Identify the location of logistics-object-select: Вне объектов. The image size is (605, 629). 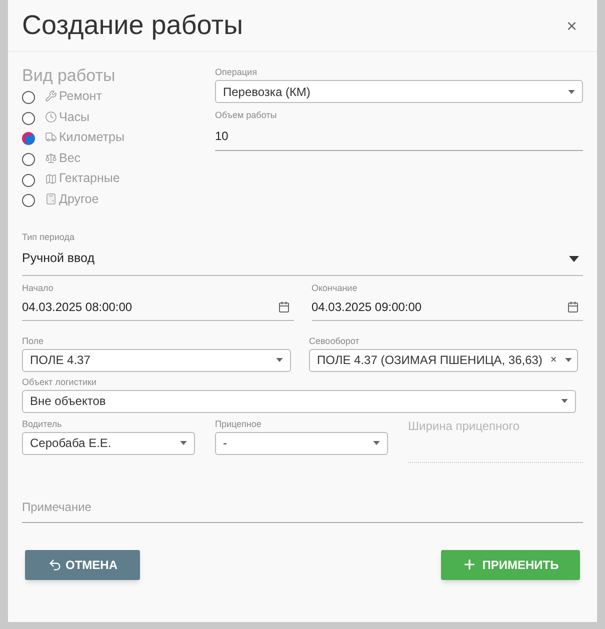
(299, 401).